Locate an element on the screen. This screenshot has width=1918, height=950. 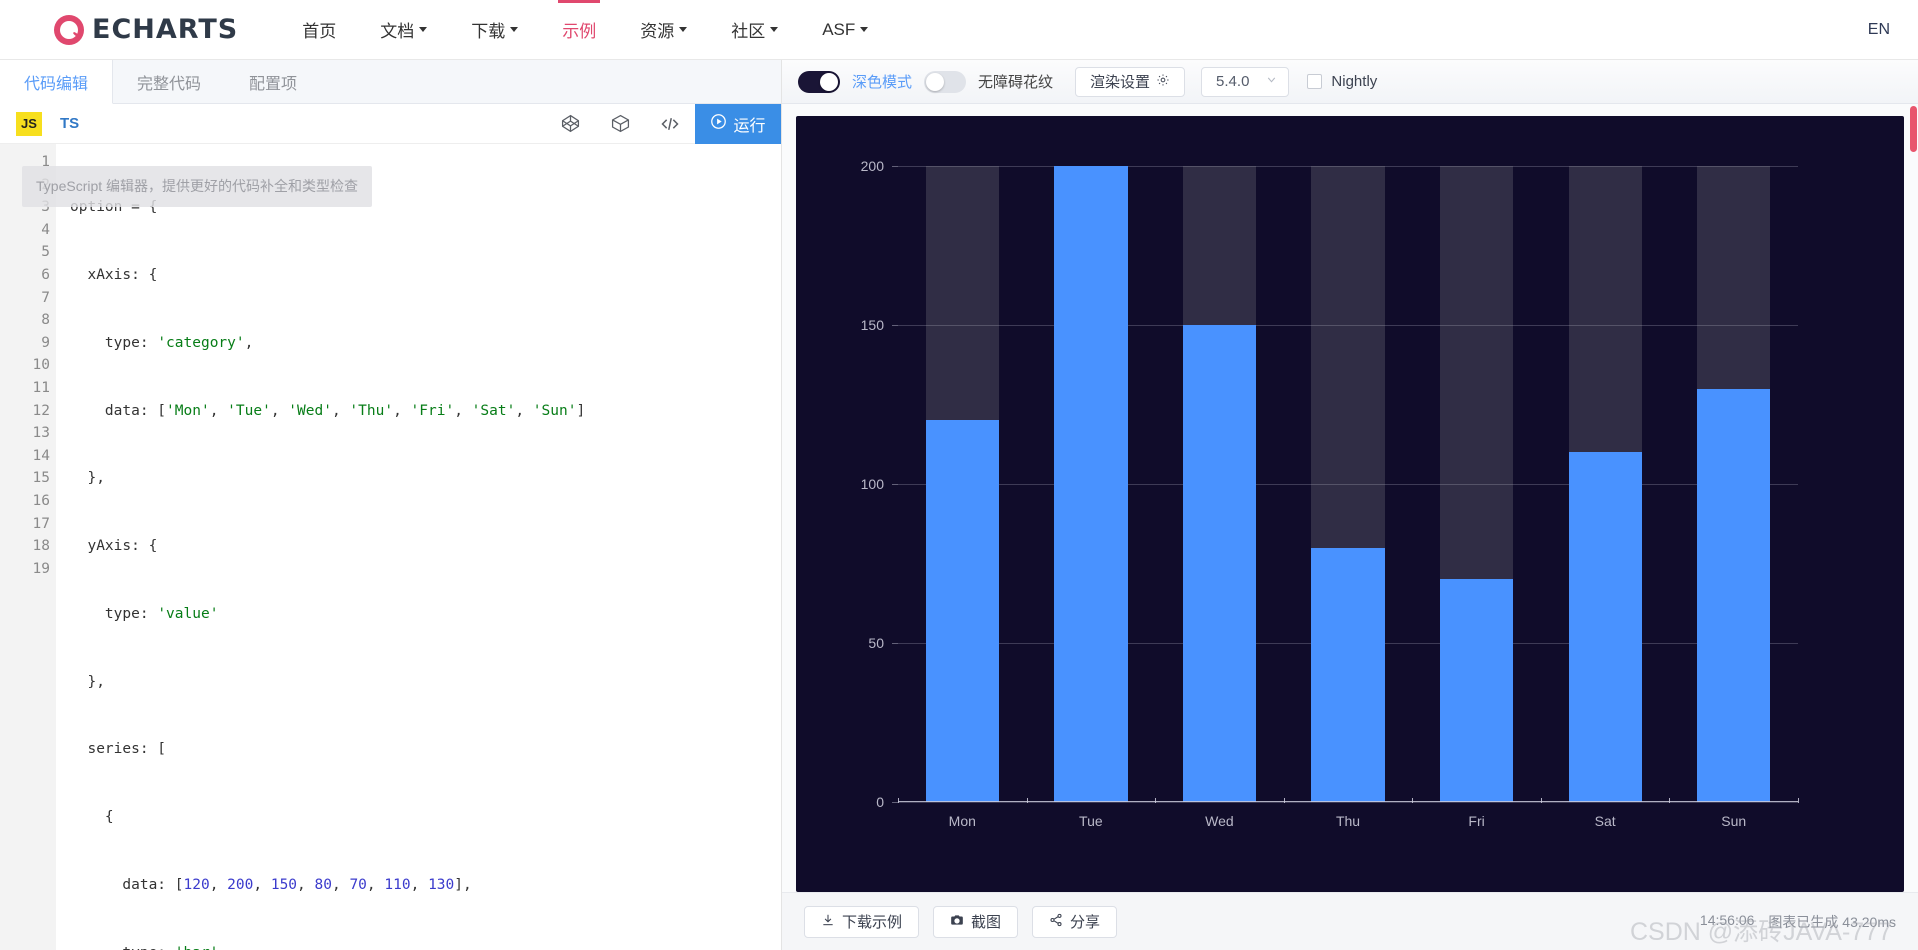
version-value: 5.4.0 is located at coordinates (1233, 81).